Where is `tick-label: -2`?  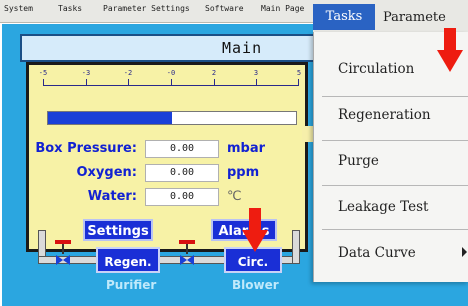
tick-label: -2 is located at coordinates (128, 73).